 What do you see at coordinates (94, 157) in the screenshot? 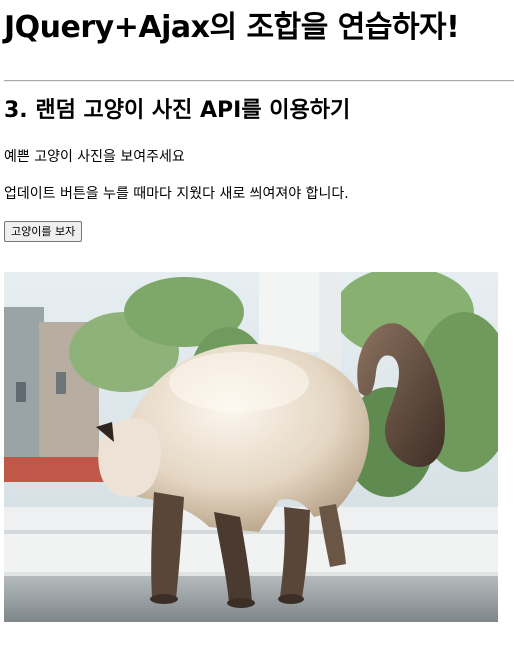
I see `description-text: 예쁜 고양이 사진을 보여주세요` at bounding box center [94, 157].